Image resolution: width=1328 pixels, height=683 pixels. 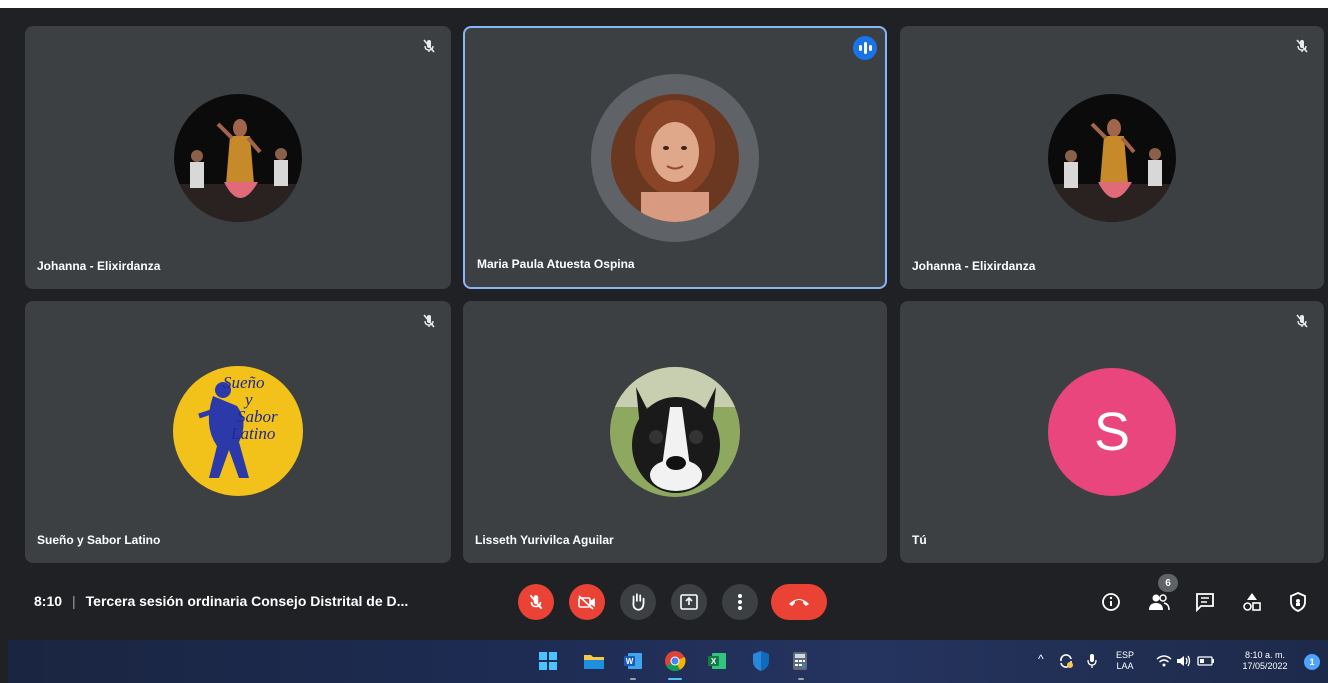 I want to click on language-code: ESP, so click(x=1125, y=655).